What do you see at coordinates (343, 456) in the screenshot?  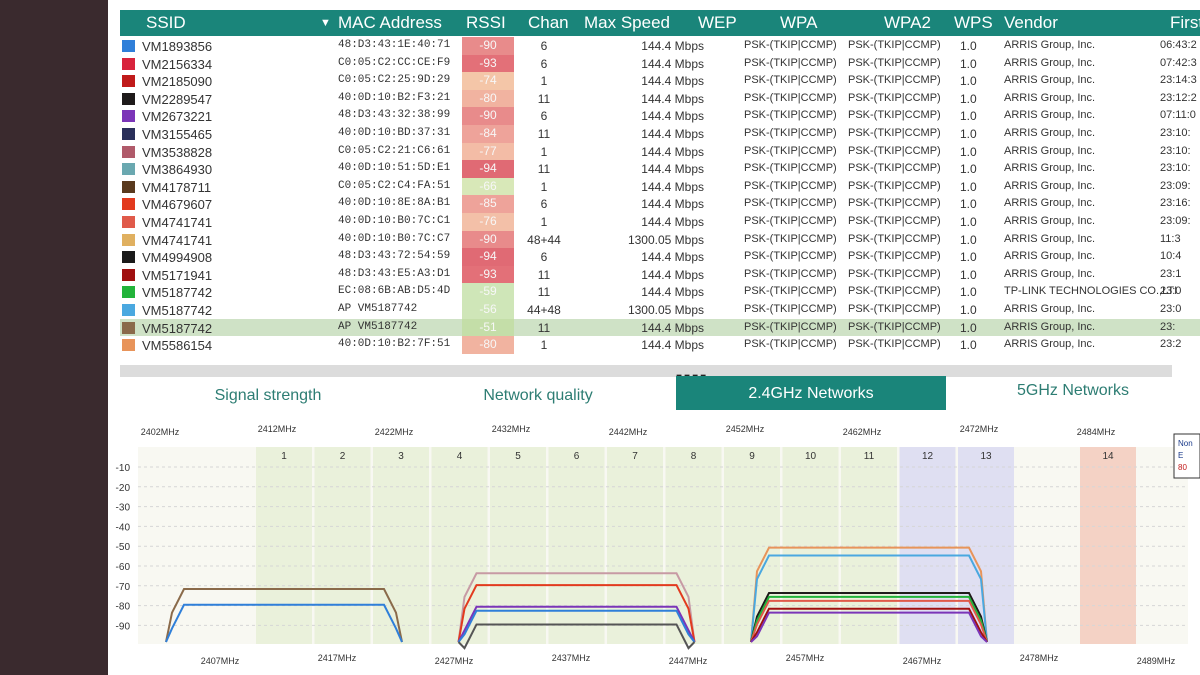 I see `channel-label: 2` at bounding box center [343, 456].